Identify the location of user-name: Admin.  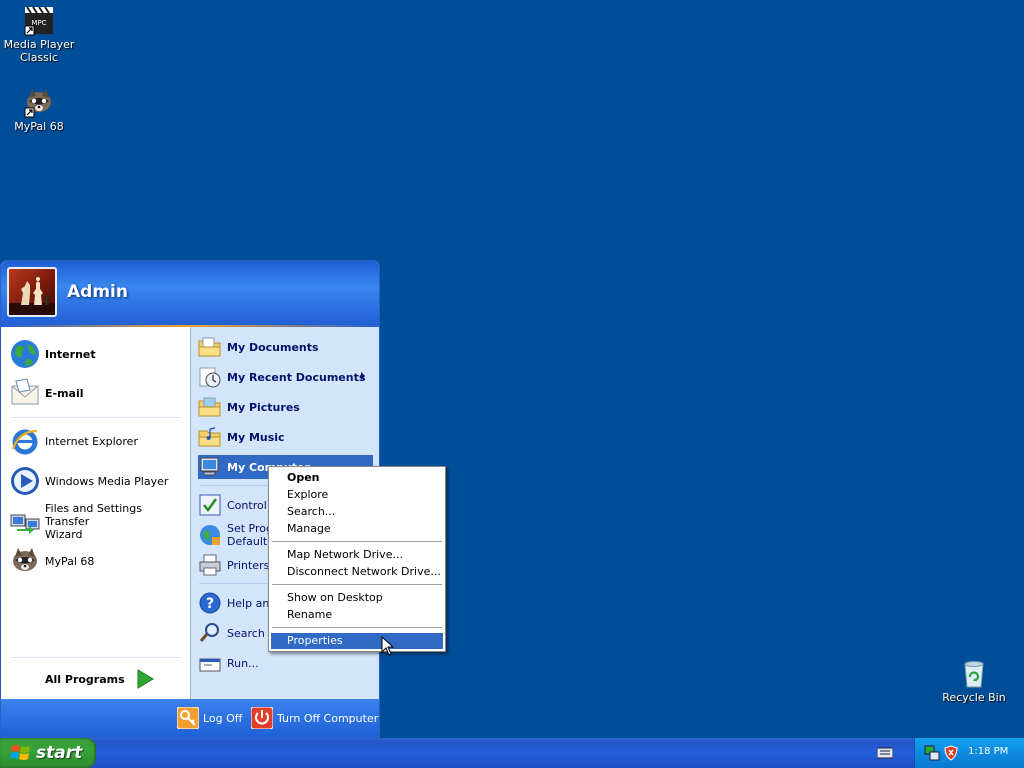
(97, 292).